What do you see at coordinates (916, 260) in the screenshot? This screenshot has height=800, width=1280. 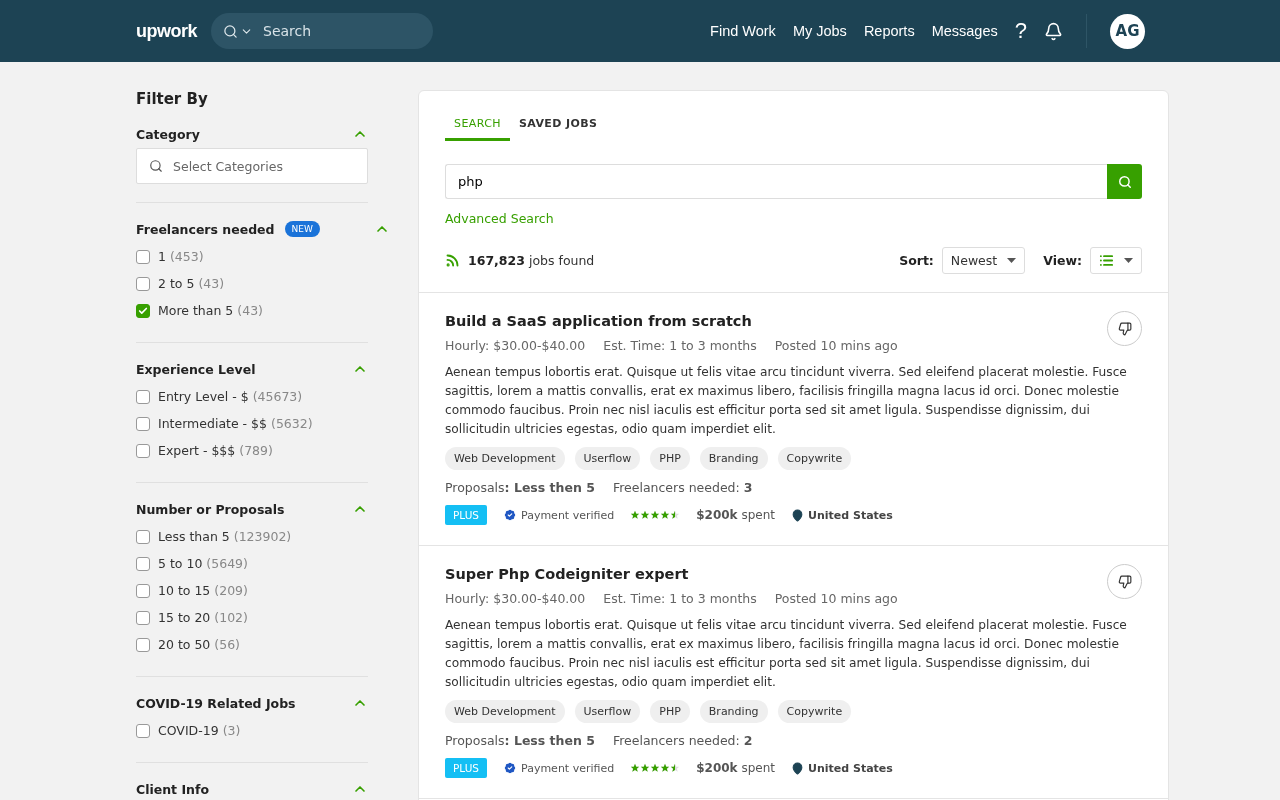 I see `sort-label: Sort:` at bounding box center [916, 260].